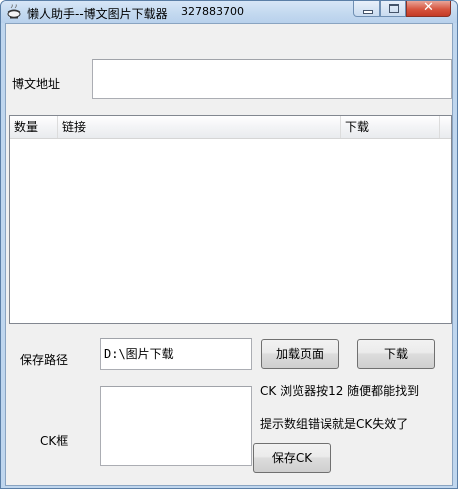  I want to click on maximize-icon, so click(394, 8).